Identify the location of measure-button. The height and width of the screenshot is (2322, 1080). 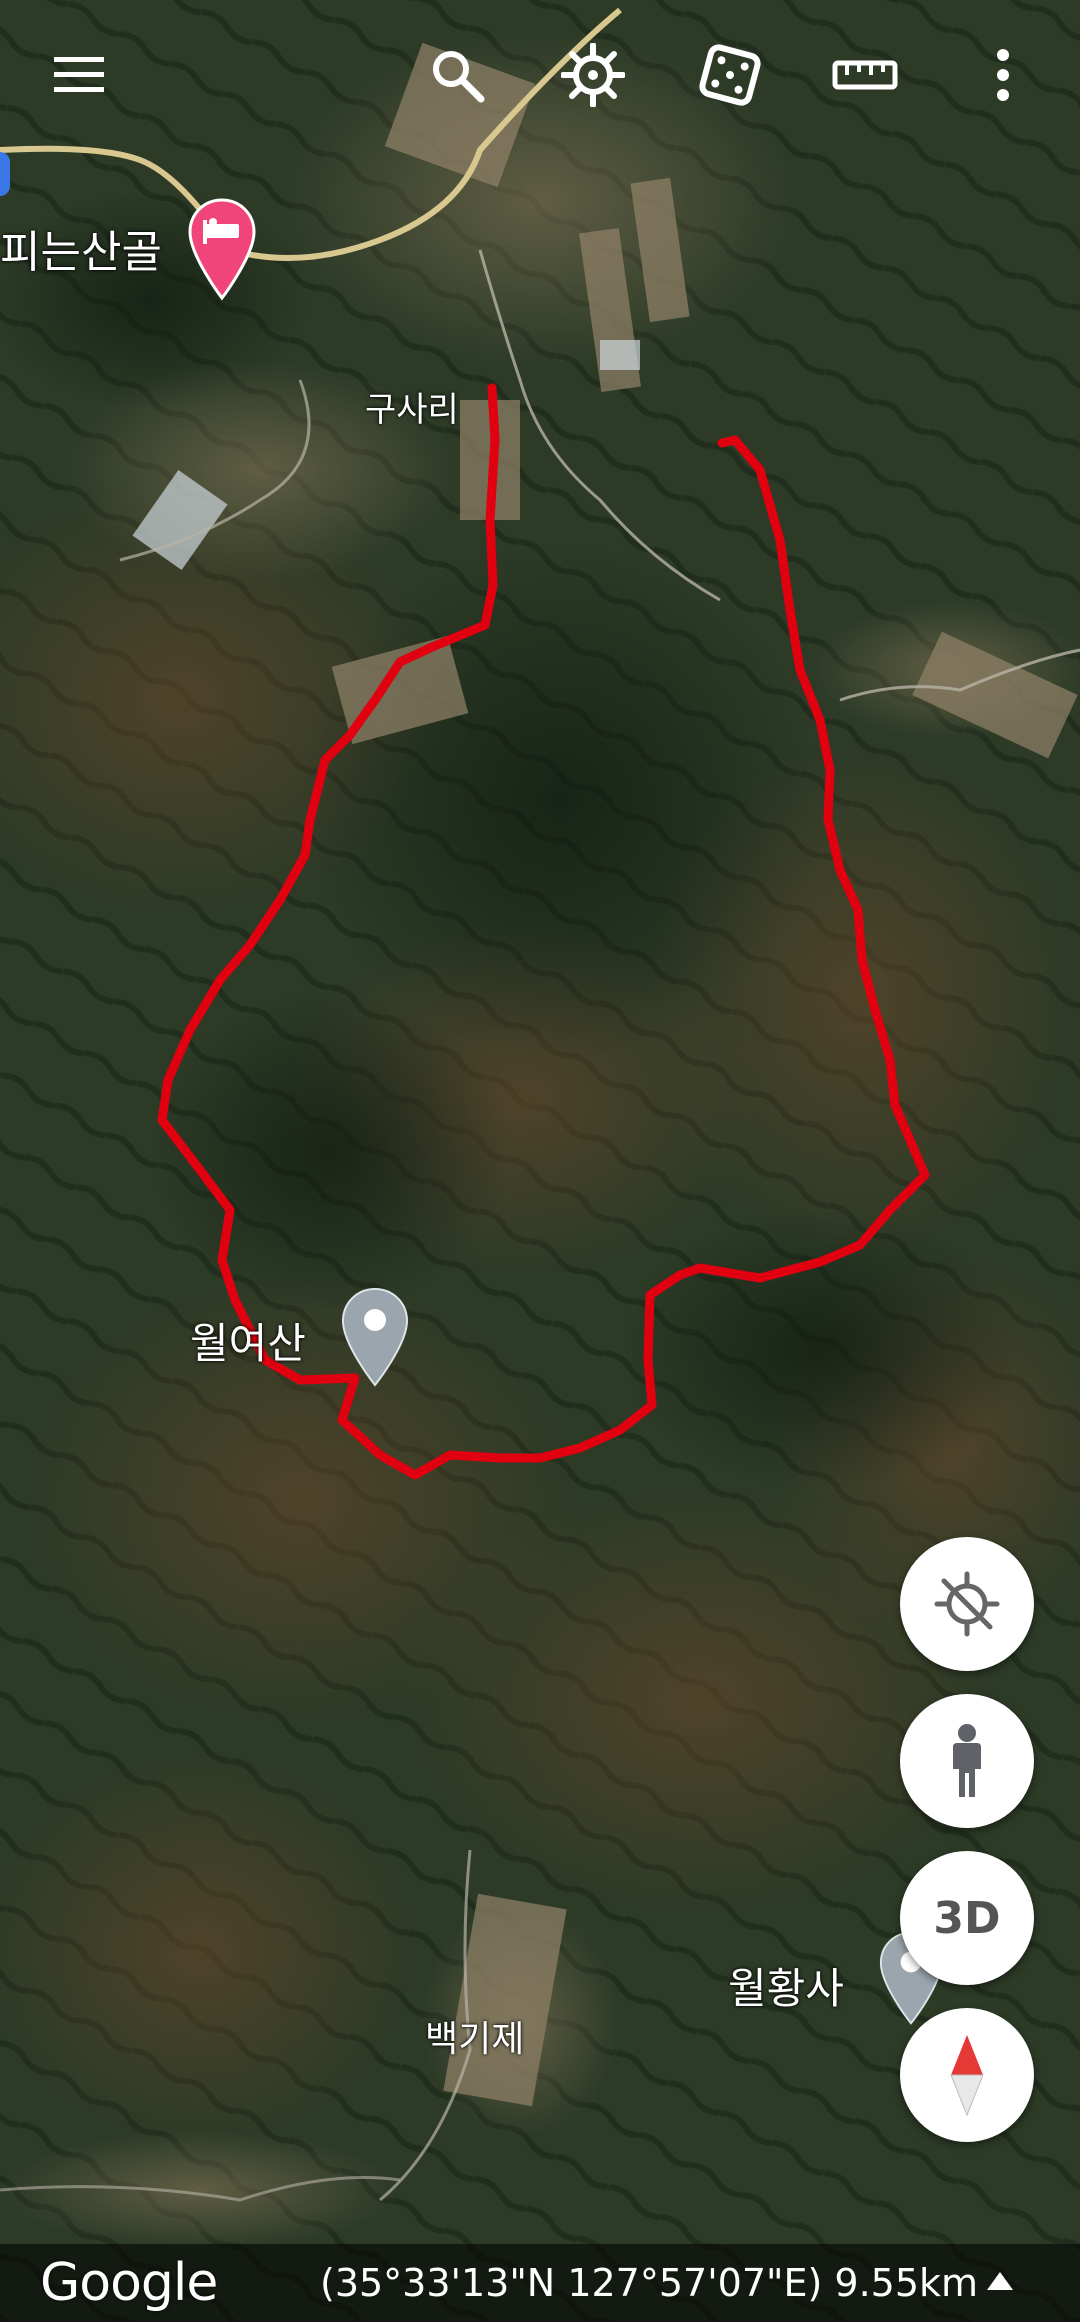
(865, 75).